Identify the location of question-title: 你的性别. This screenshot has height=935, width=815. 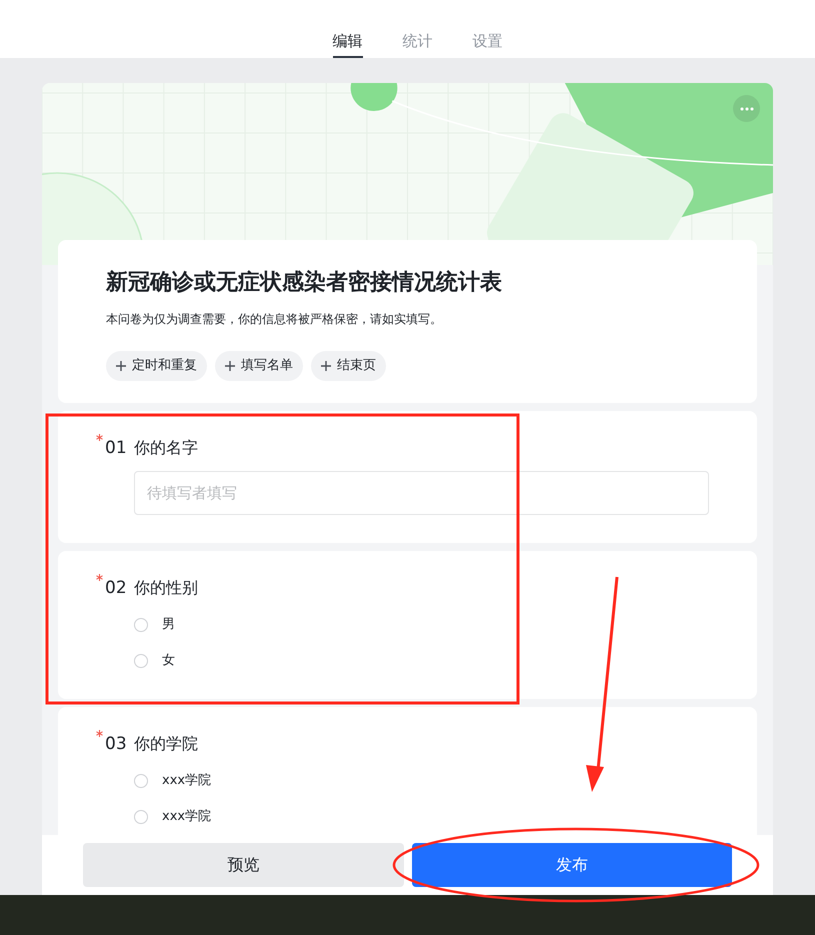
(166, 588).